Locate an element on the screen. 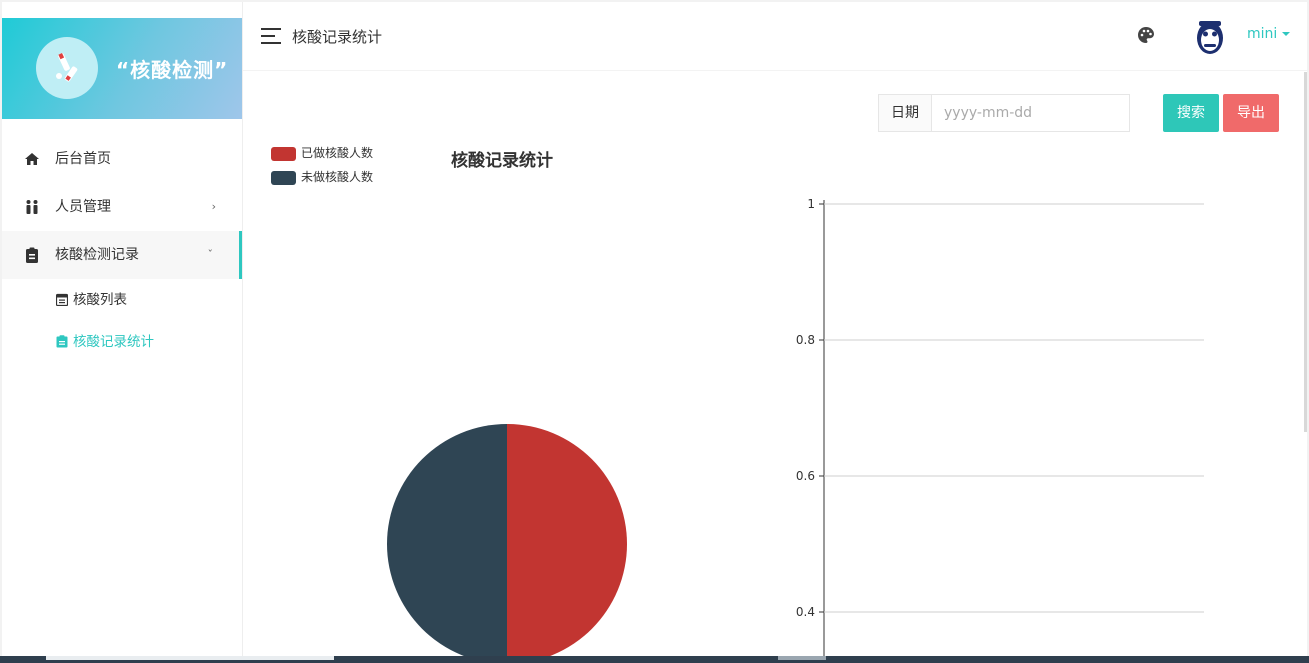 The height and width of the screenshot is (663, 1309). user-menu: mini is located at coordinates (1269, 34).